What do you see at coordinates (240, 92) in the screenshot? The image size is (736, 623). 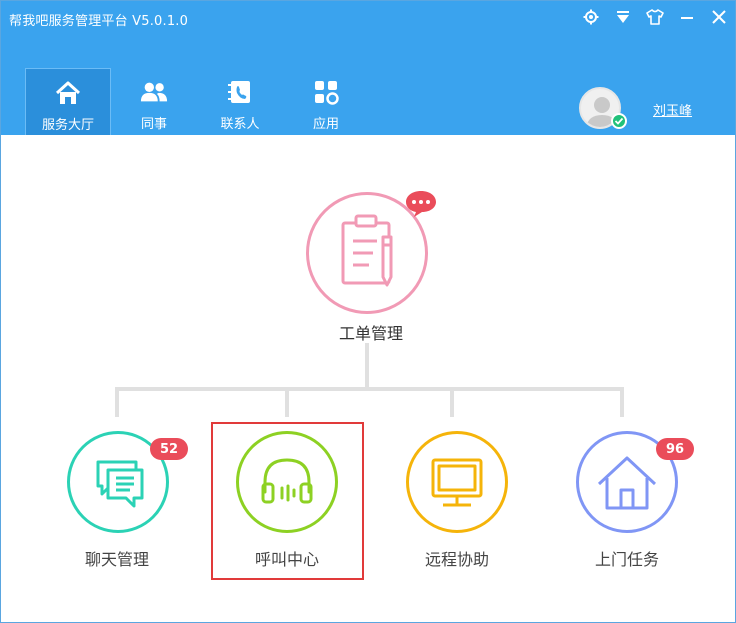 I see `contacts-icon` at bounding box center [240, 92].